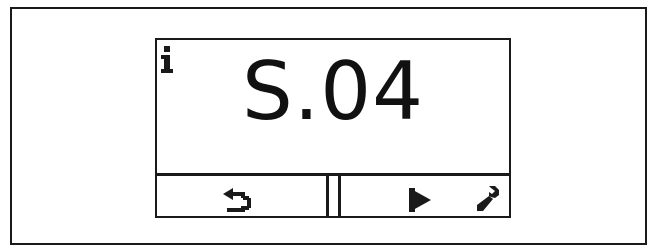  Describe the element at coordinates (237, 200) in the screenshot. I see `back-arrow-icon` at that location.